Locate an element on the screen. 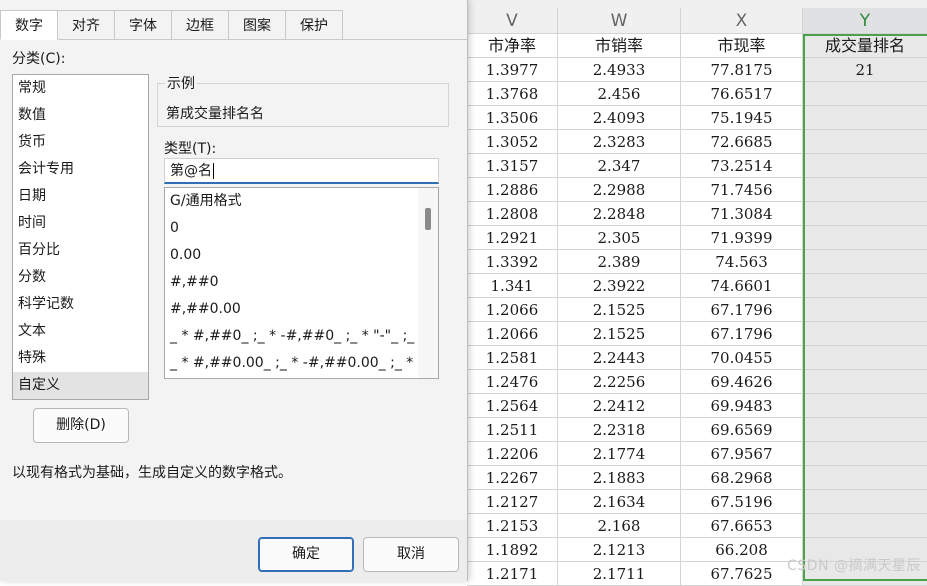 Image resolution: width=927 pixels, height=586 pixels. category-item-currency: 货币 is located at coordinates (80, 142).